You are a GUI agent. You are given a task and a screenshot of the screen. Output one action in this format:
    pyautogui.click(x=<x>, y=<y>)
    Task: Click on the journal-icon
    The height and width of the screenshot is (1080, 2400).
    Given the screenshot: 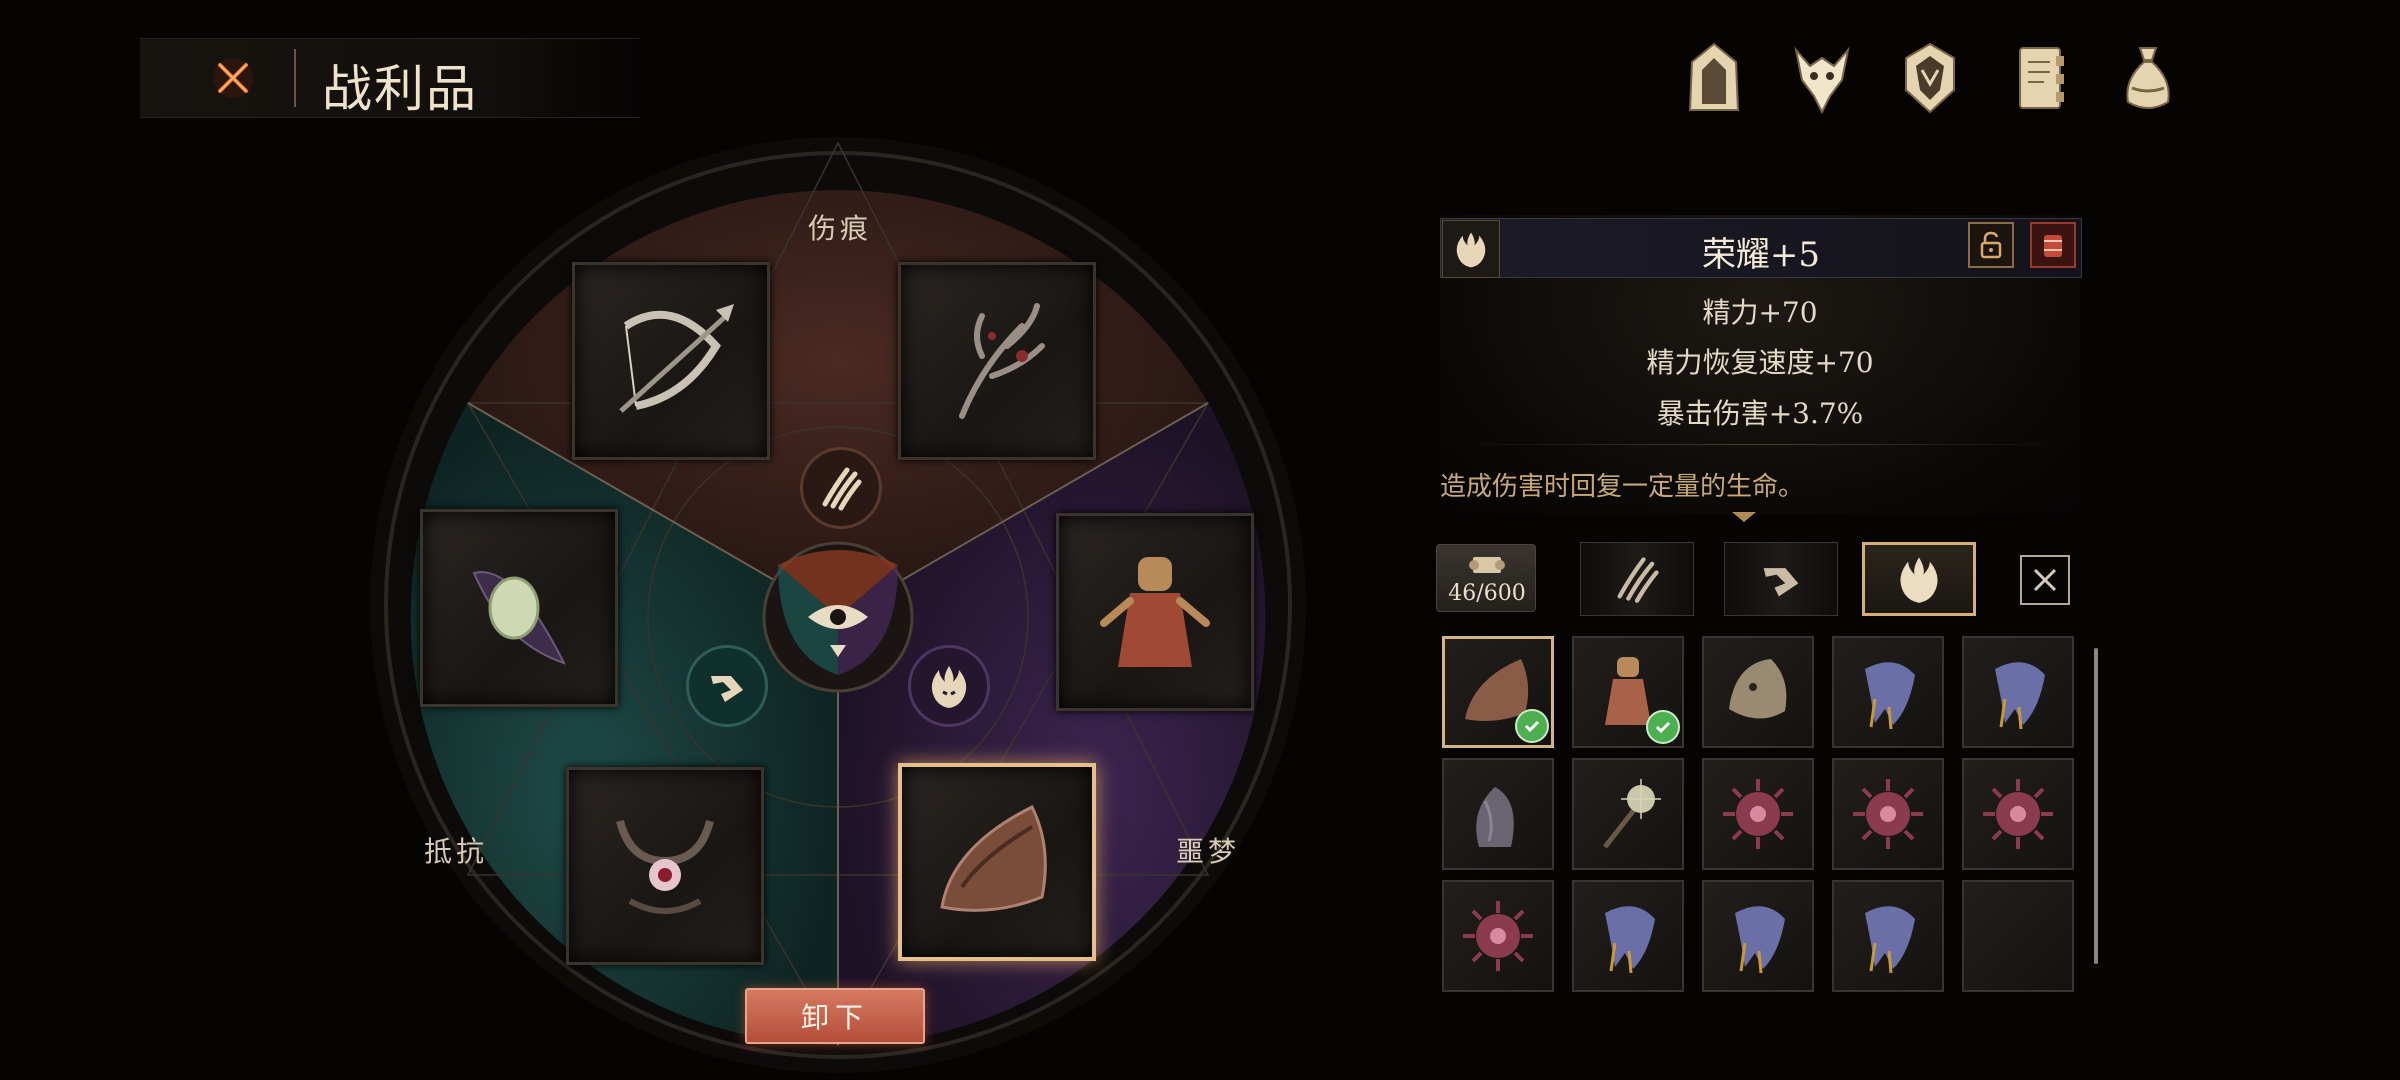 What is the action you would take?
    pyautogui.click(x=2041, y=78)
    